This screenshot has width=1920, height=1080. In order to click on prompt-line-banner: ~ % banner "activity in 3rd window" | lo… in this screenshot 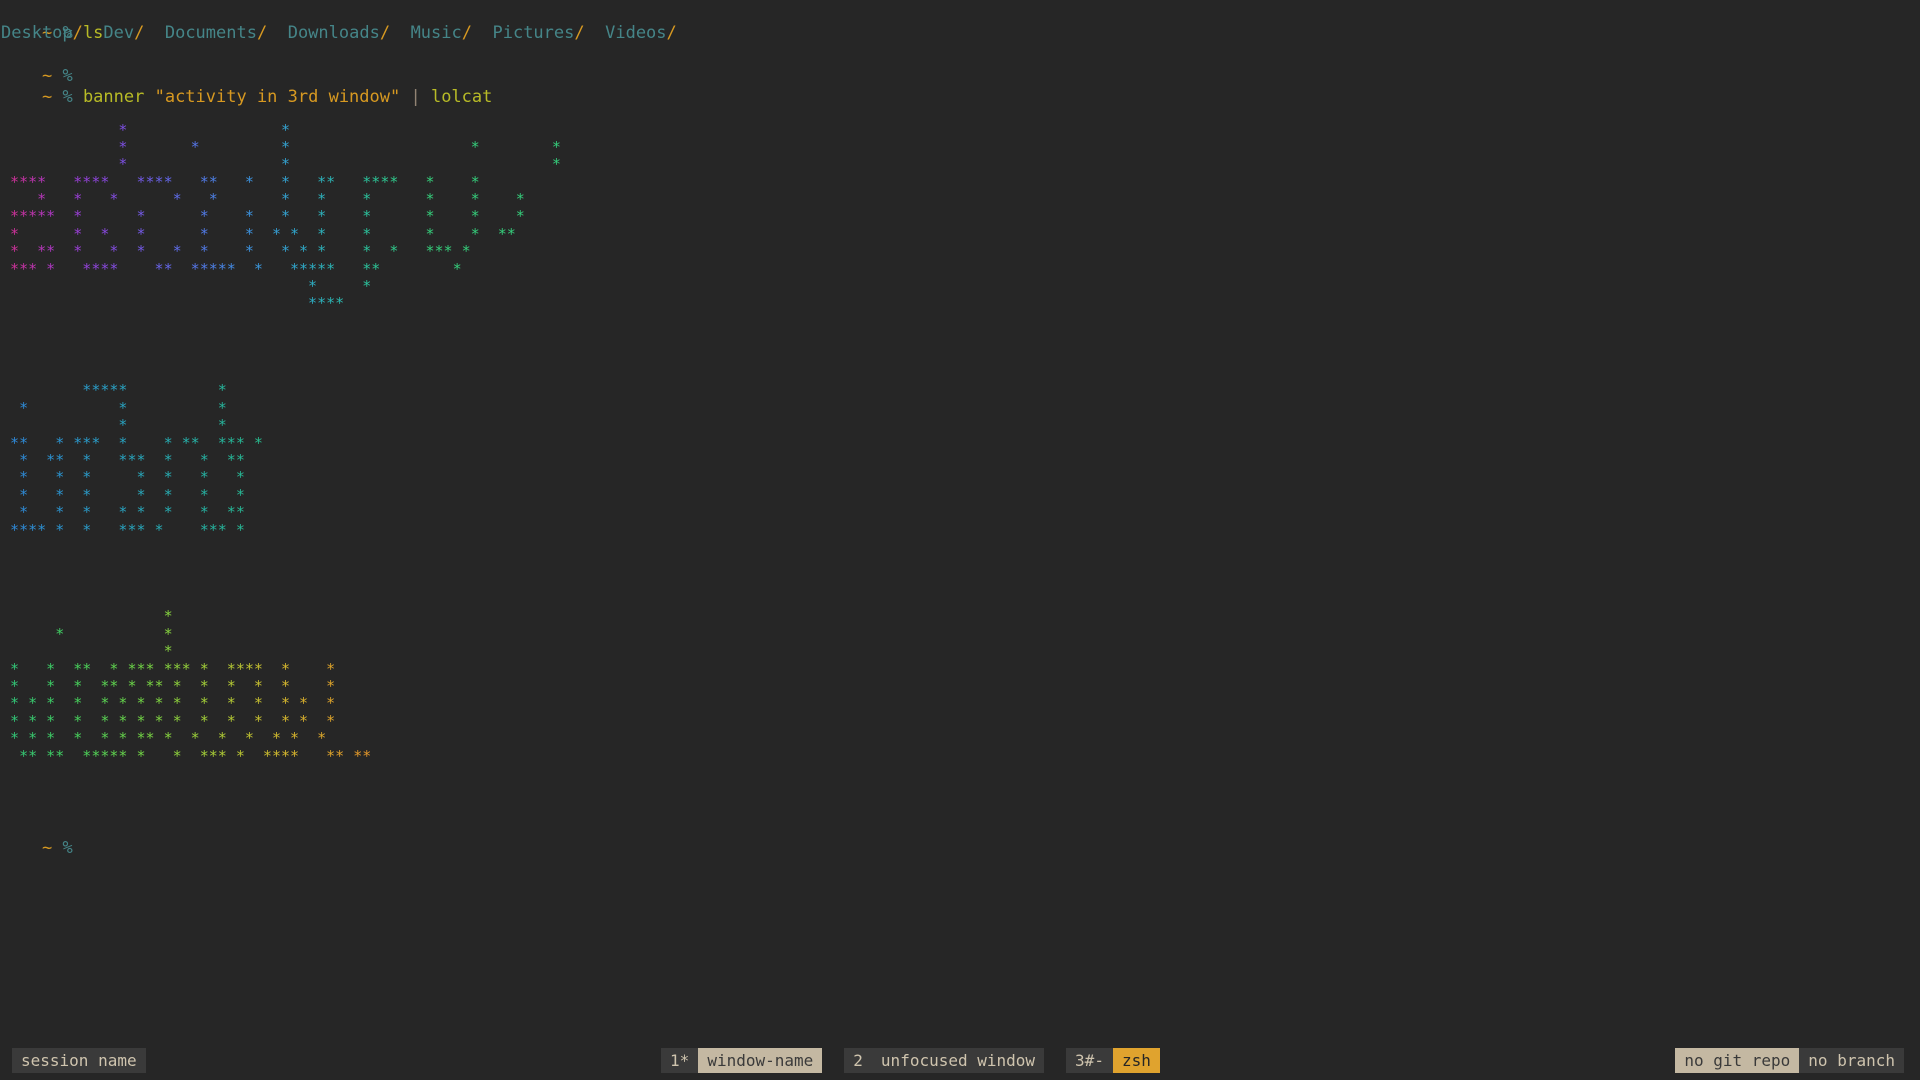, I will do `click(960, 86)`.